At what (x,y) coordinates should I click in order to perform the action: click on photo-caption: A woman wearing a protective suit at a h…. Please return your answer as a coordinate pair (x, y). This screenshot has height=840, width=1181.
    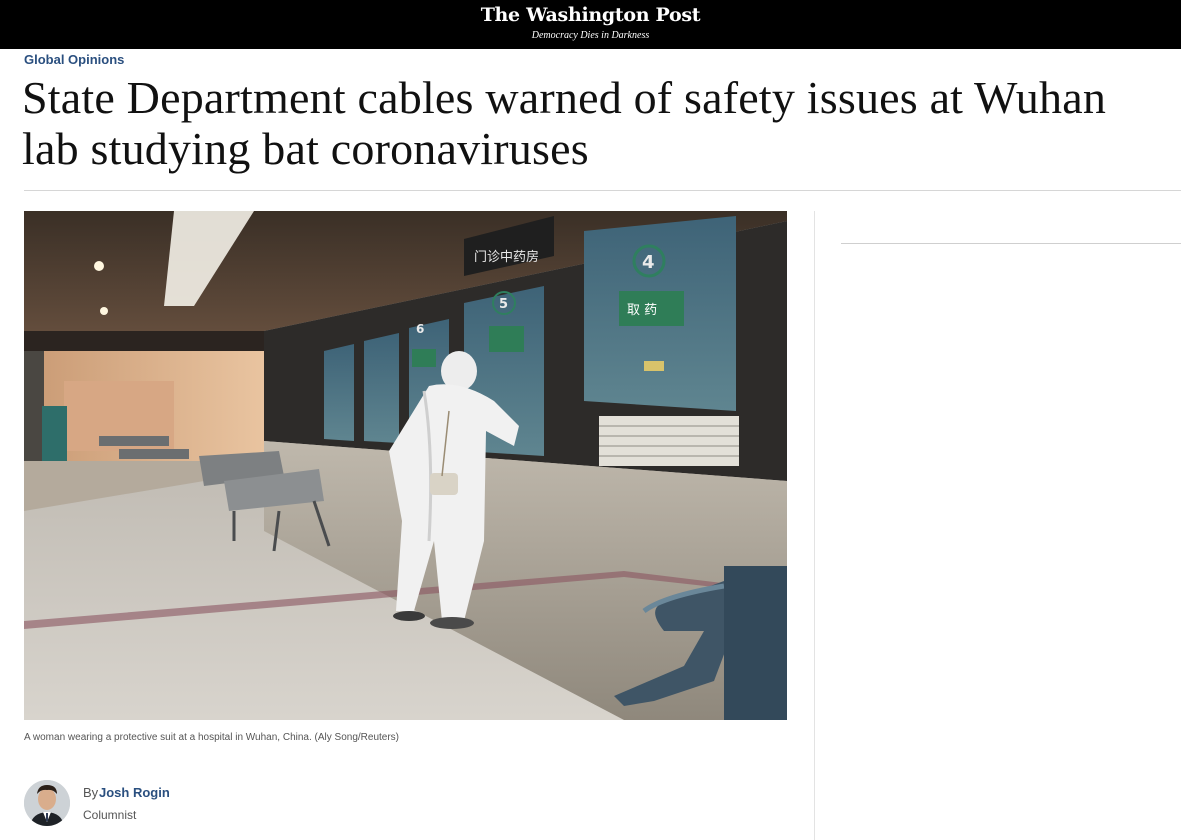
    Looking at the image, I should click on (212, 737).